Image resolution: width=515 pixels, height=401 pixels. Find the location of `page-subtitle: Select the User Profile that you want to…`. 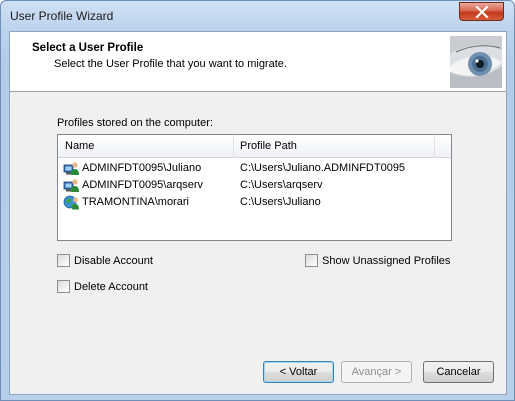

page-subtitle: Select the User Profile that you want to… is located at coordinates (170, 64).